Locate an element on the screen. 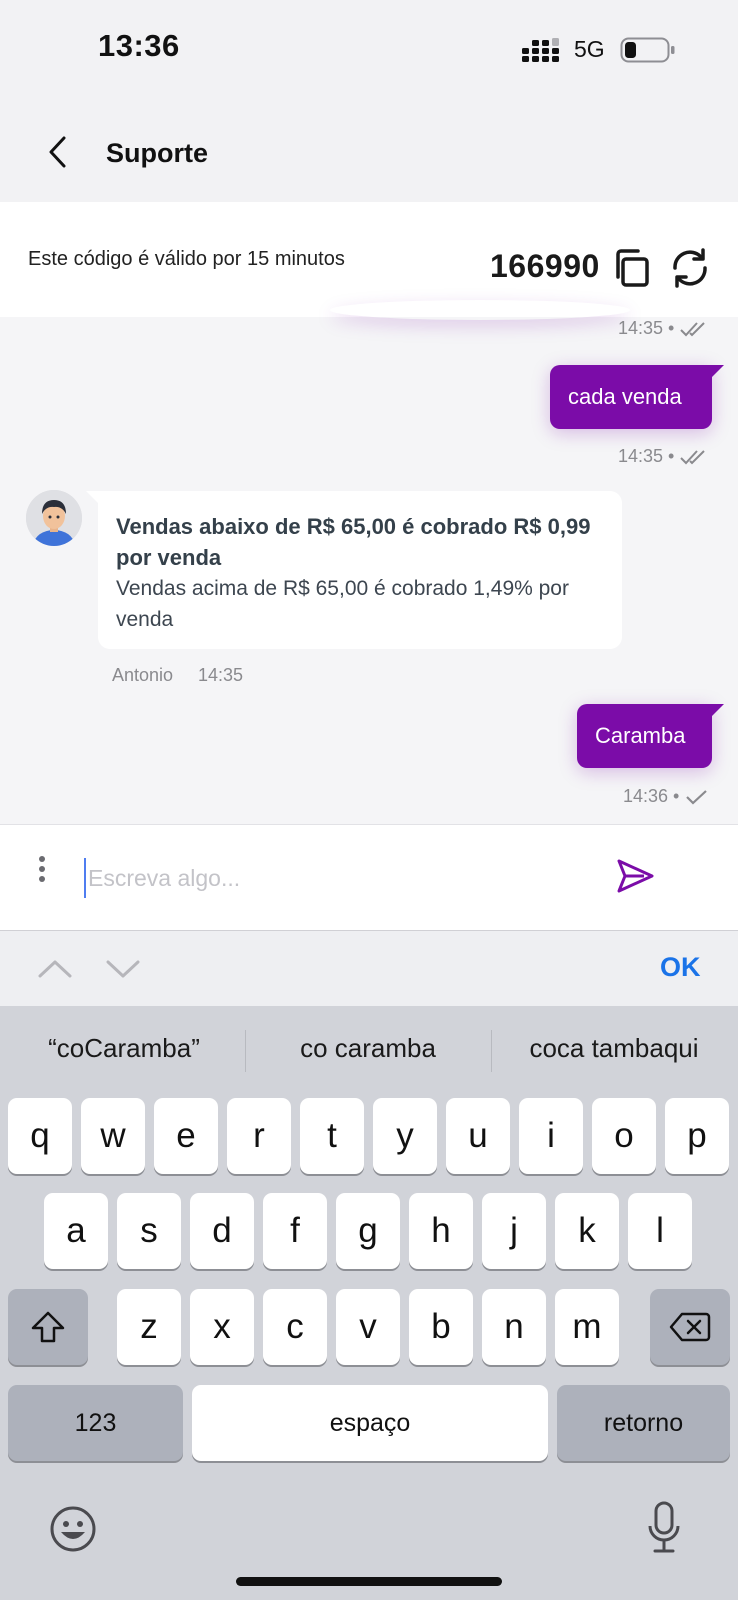  home-indicator is located at coordinates (369, 1581).